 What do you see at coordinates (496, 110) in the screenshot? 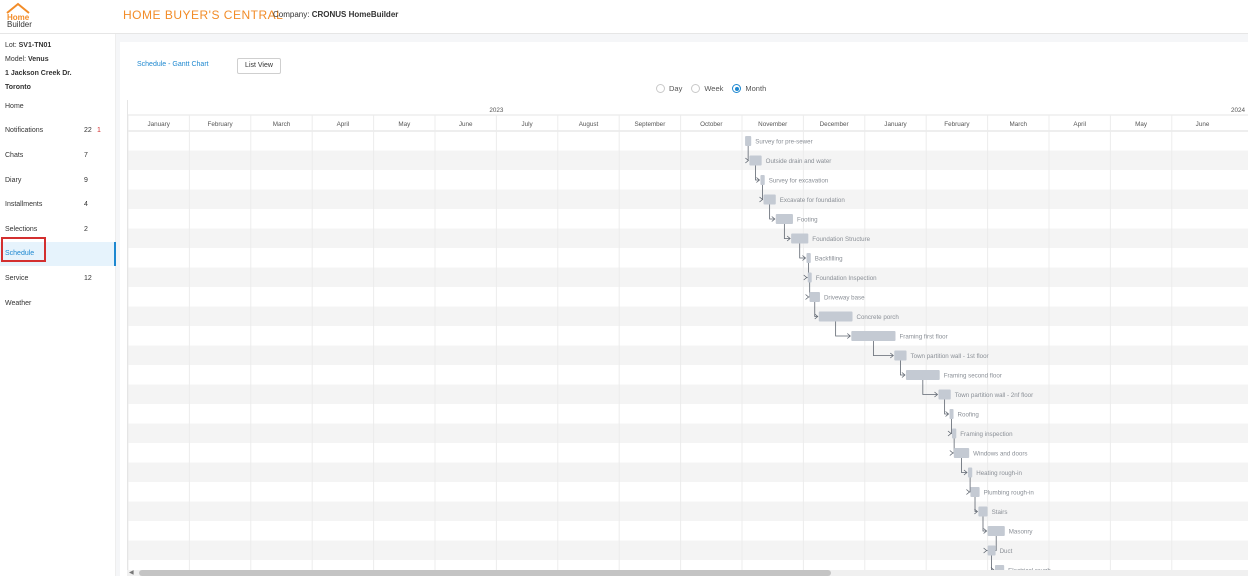
I see `gantt-year-label: 2023` at bounding box center [496, 110].